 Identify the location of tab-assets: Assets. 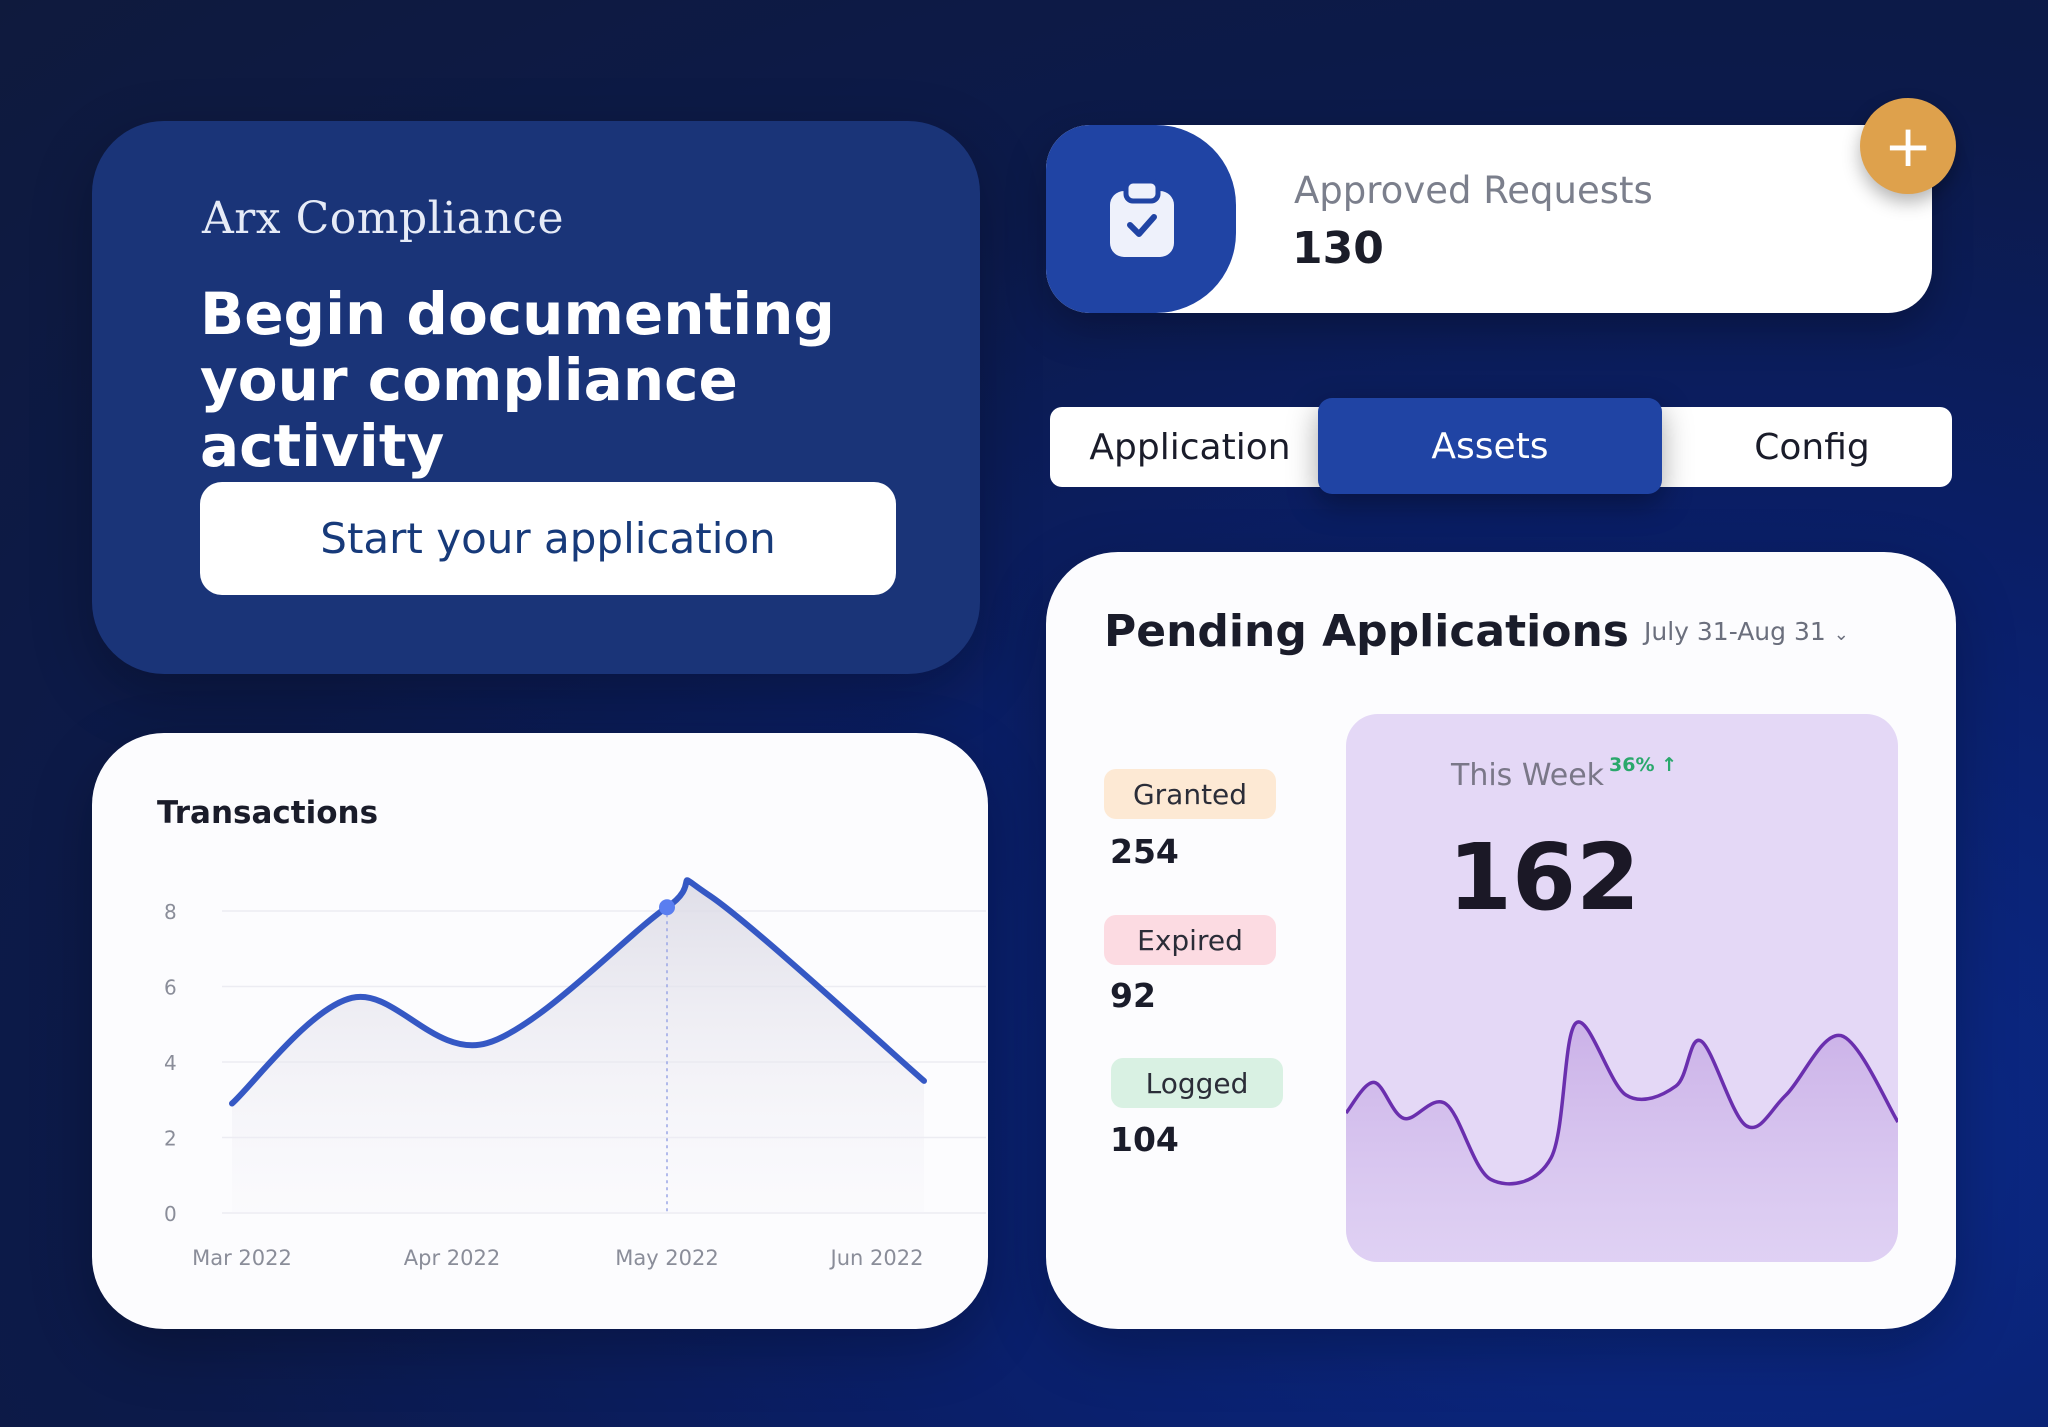
(1490, 446).